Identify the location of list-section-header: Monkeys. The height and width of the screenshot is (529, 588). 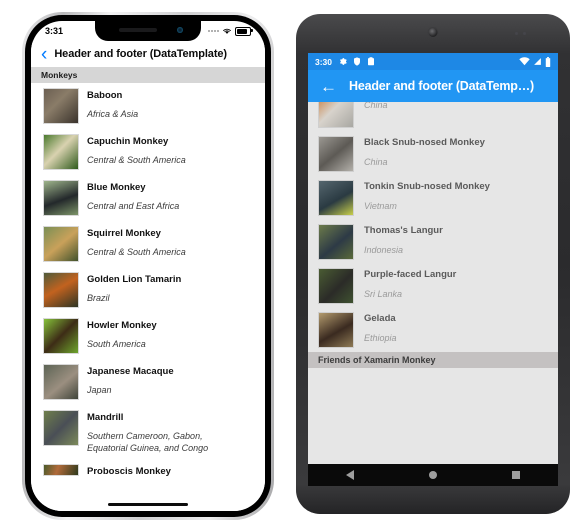
(148, 75).